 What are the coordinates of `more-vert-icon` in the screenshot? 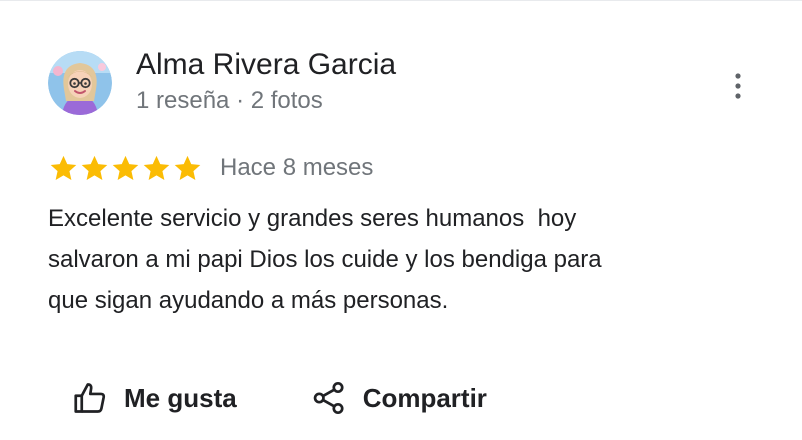 It's located at (738, 86).